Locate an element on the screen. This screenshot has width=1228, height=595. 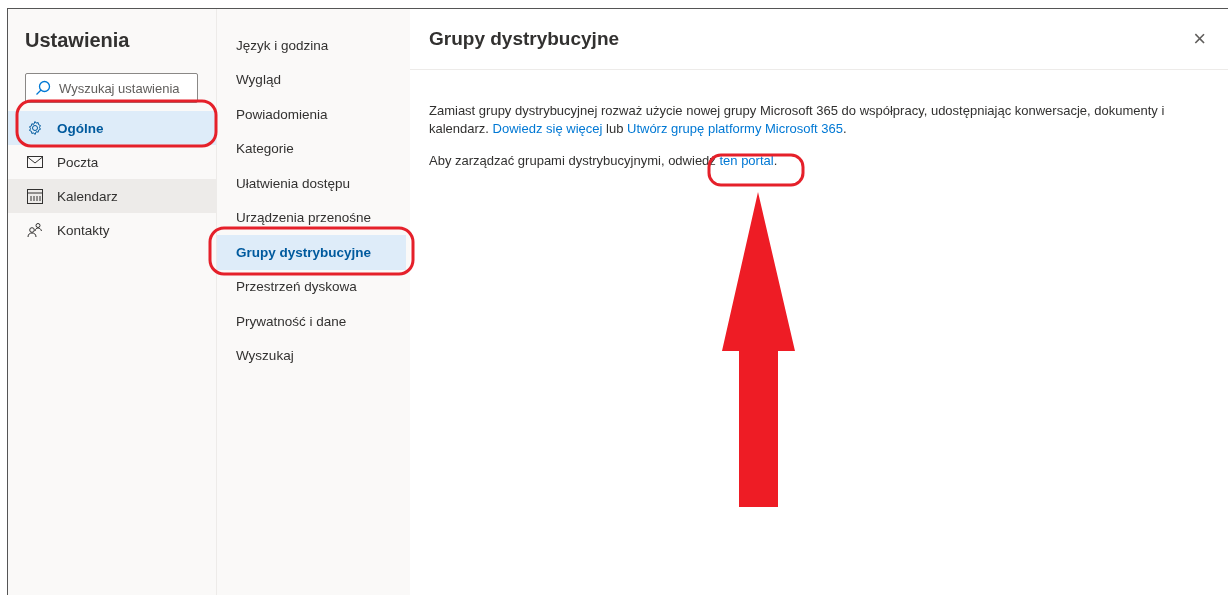
settings-title: Ustawienia is located at coordinates (77, 40).